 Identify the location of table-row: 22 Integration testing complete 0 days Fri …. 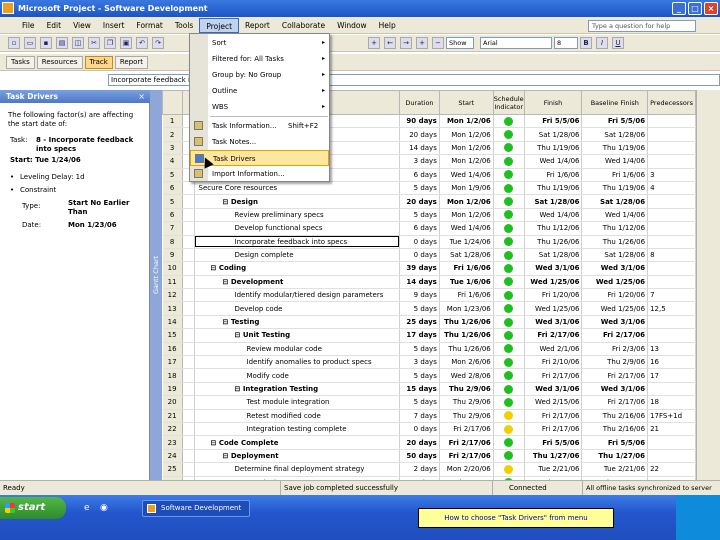
(429, 429).